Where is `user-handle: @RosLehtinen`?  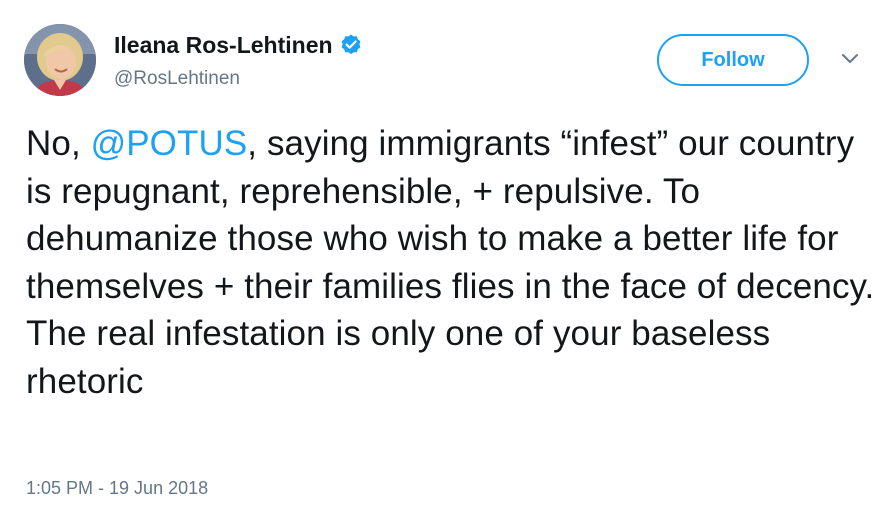
user-handle: @RosLehtinen is located at coordinates (238, 79).